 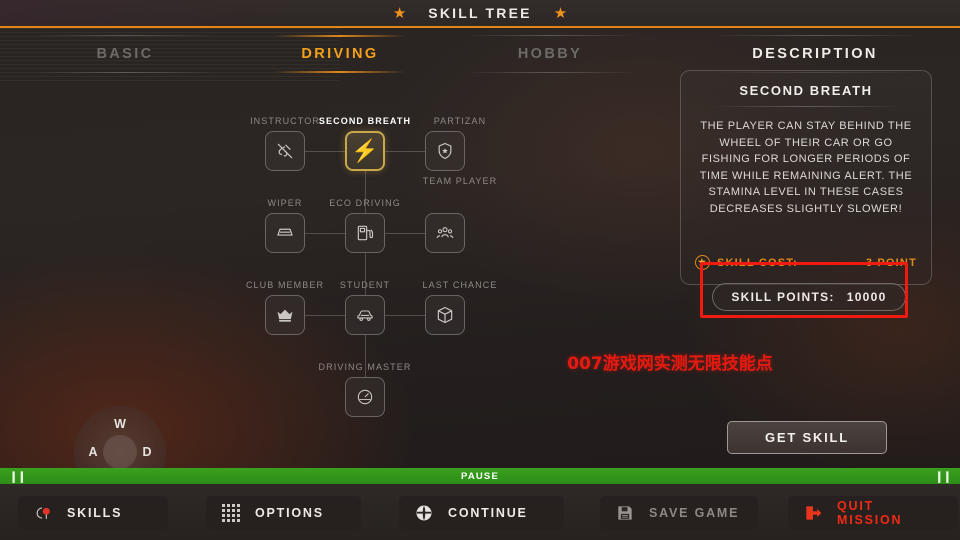 I want to click on skill-node-instructor, so click(x=285, y=151).